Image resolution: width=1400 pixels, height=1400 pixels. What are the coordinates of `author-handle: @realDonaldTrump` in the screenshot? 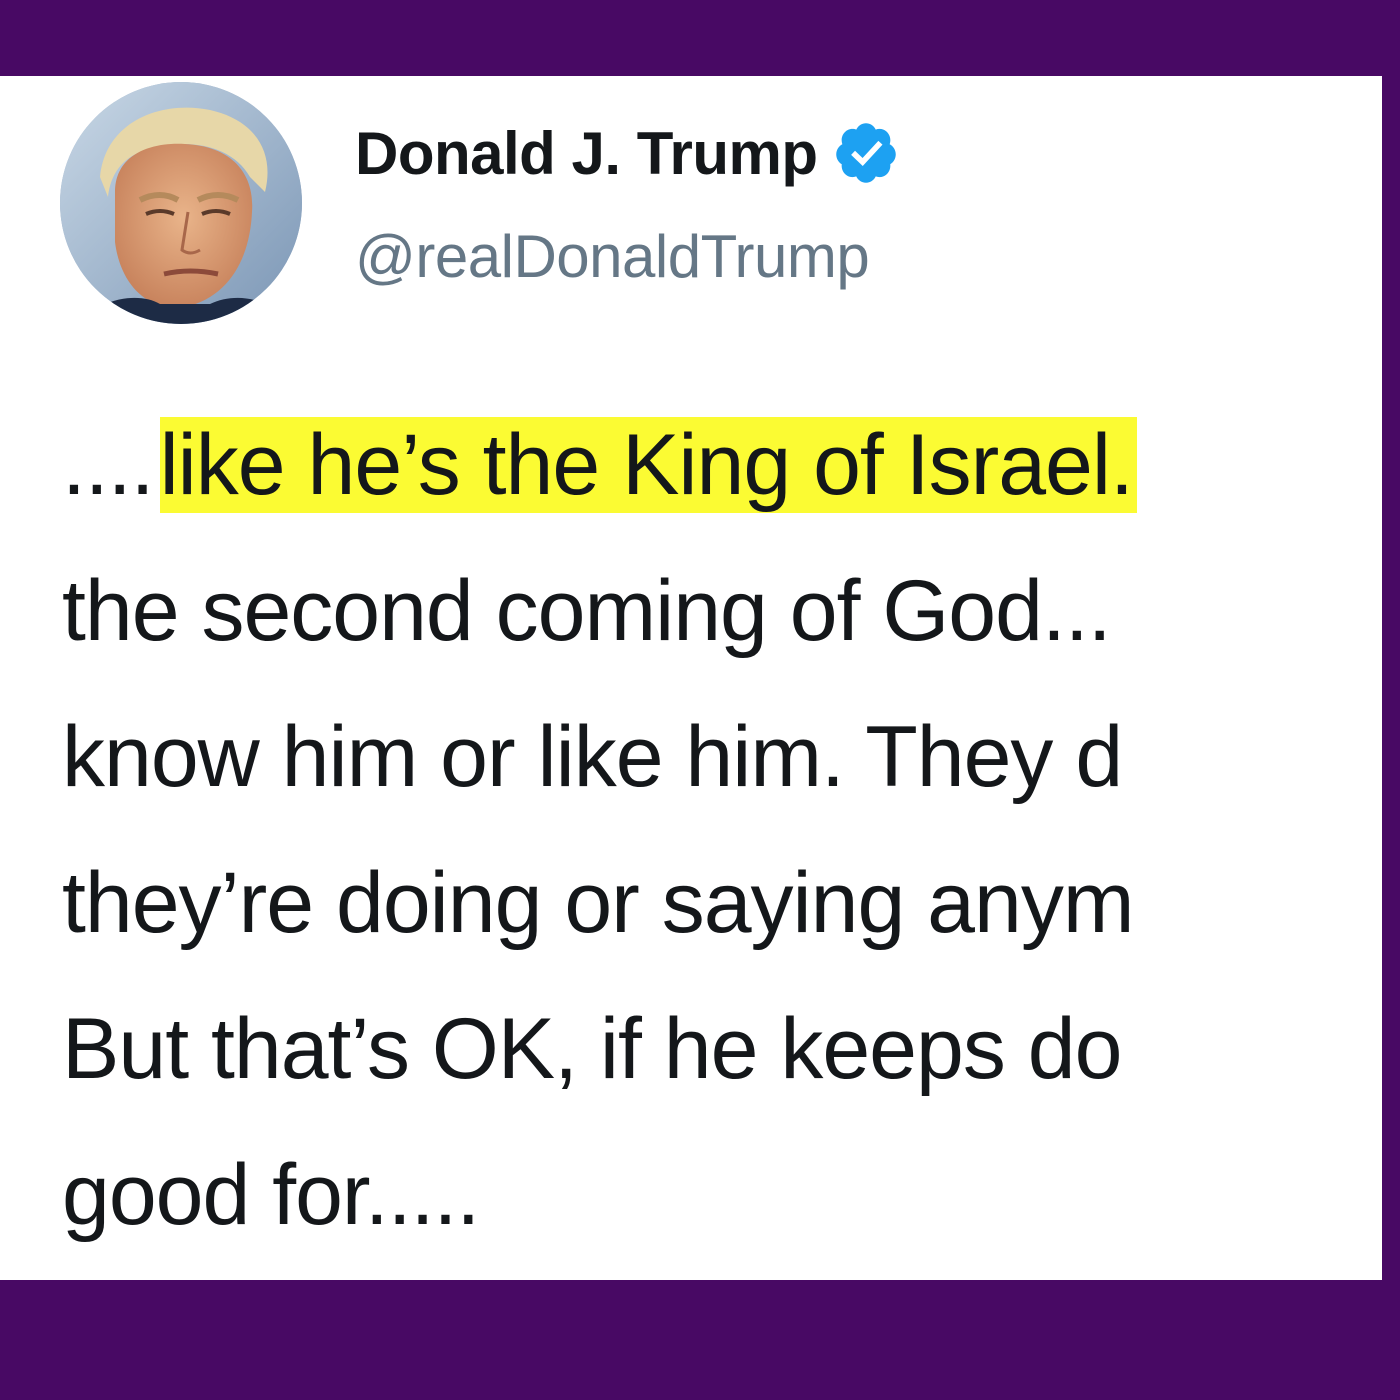 It's located at (612, 256).